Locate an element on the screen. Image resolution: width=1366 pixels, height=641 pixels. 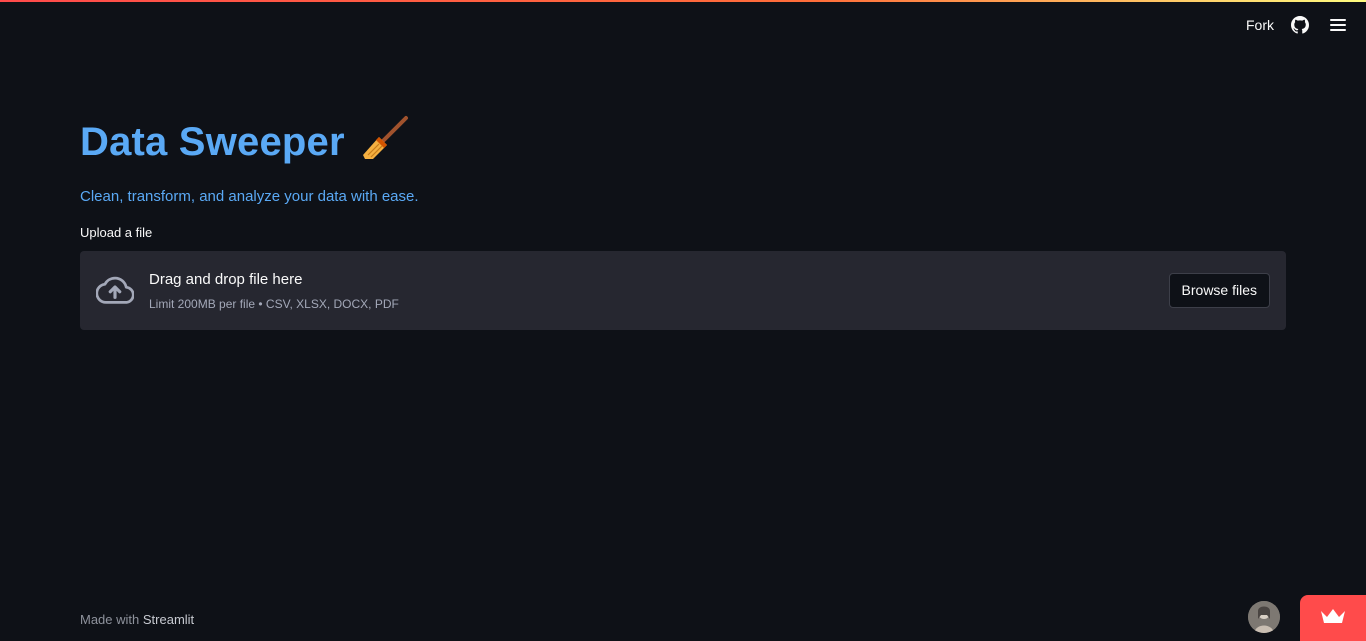
browse-files-button: Browse files is located at coordinates (1219, 290).